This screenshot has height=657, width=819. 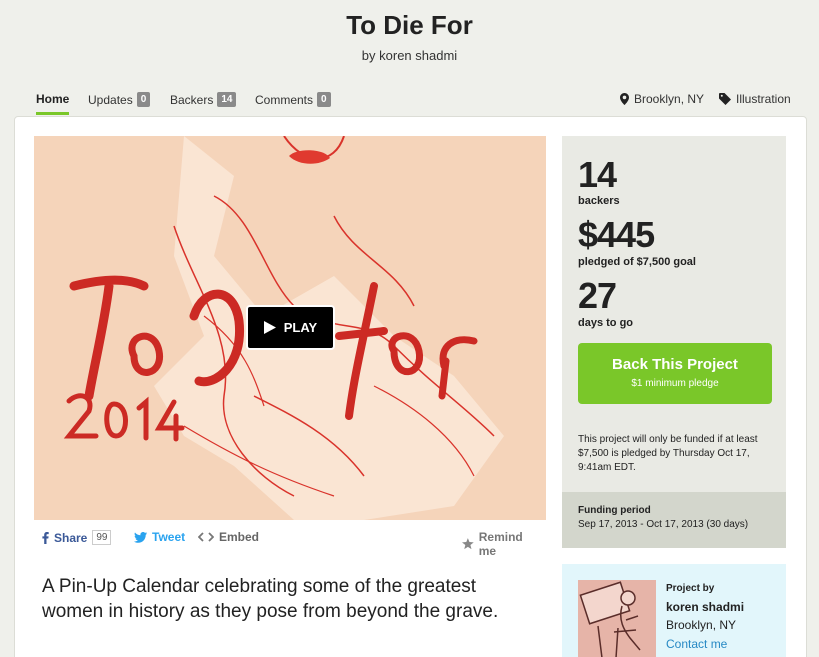 I want to click on share-count: 99, so click(x=102, y=537).